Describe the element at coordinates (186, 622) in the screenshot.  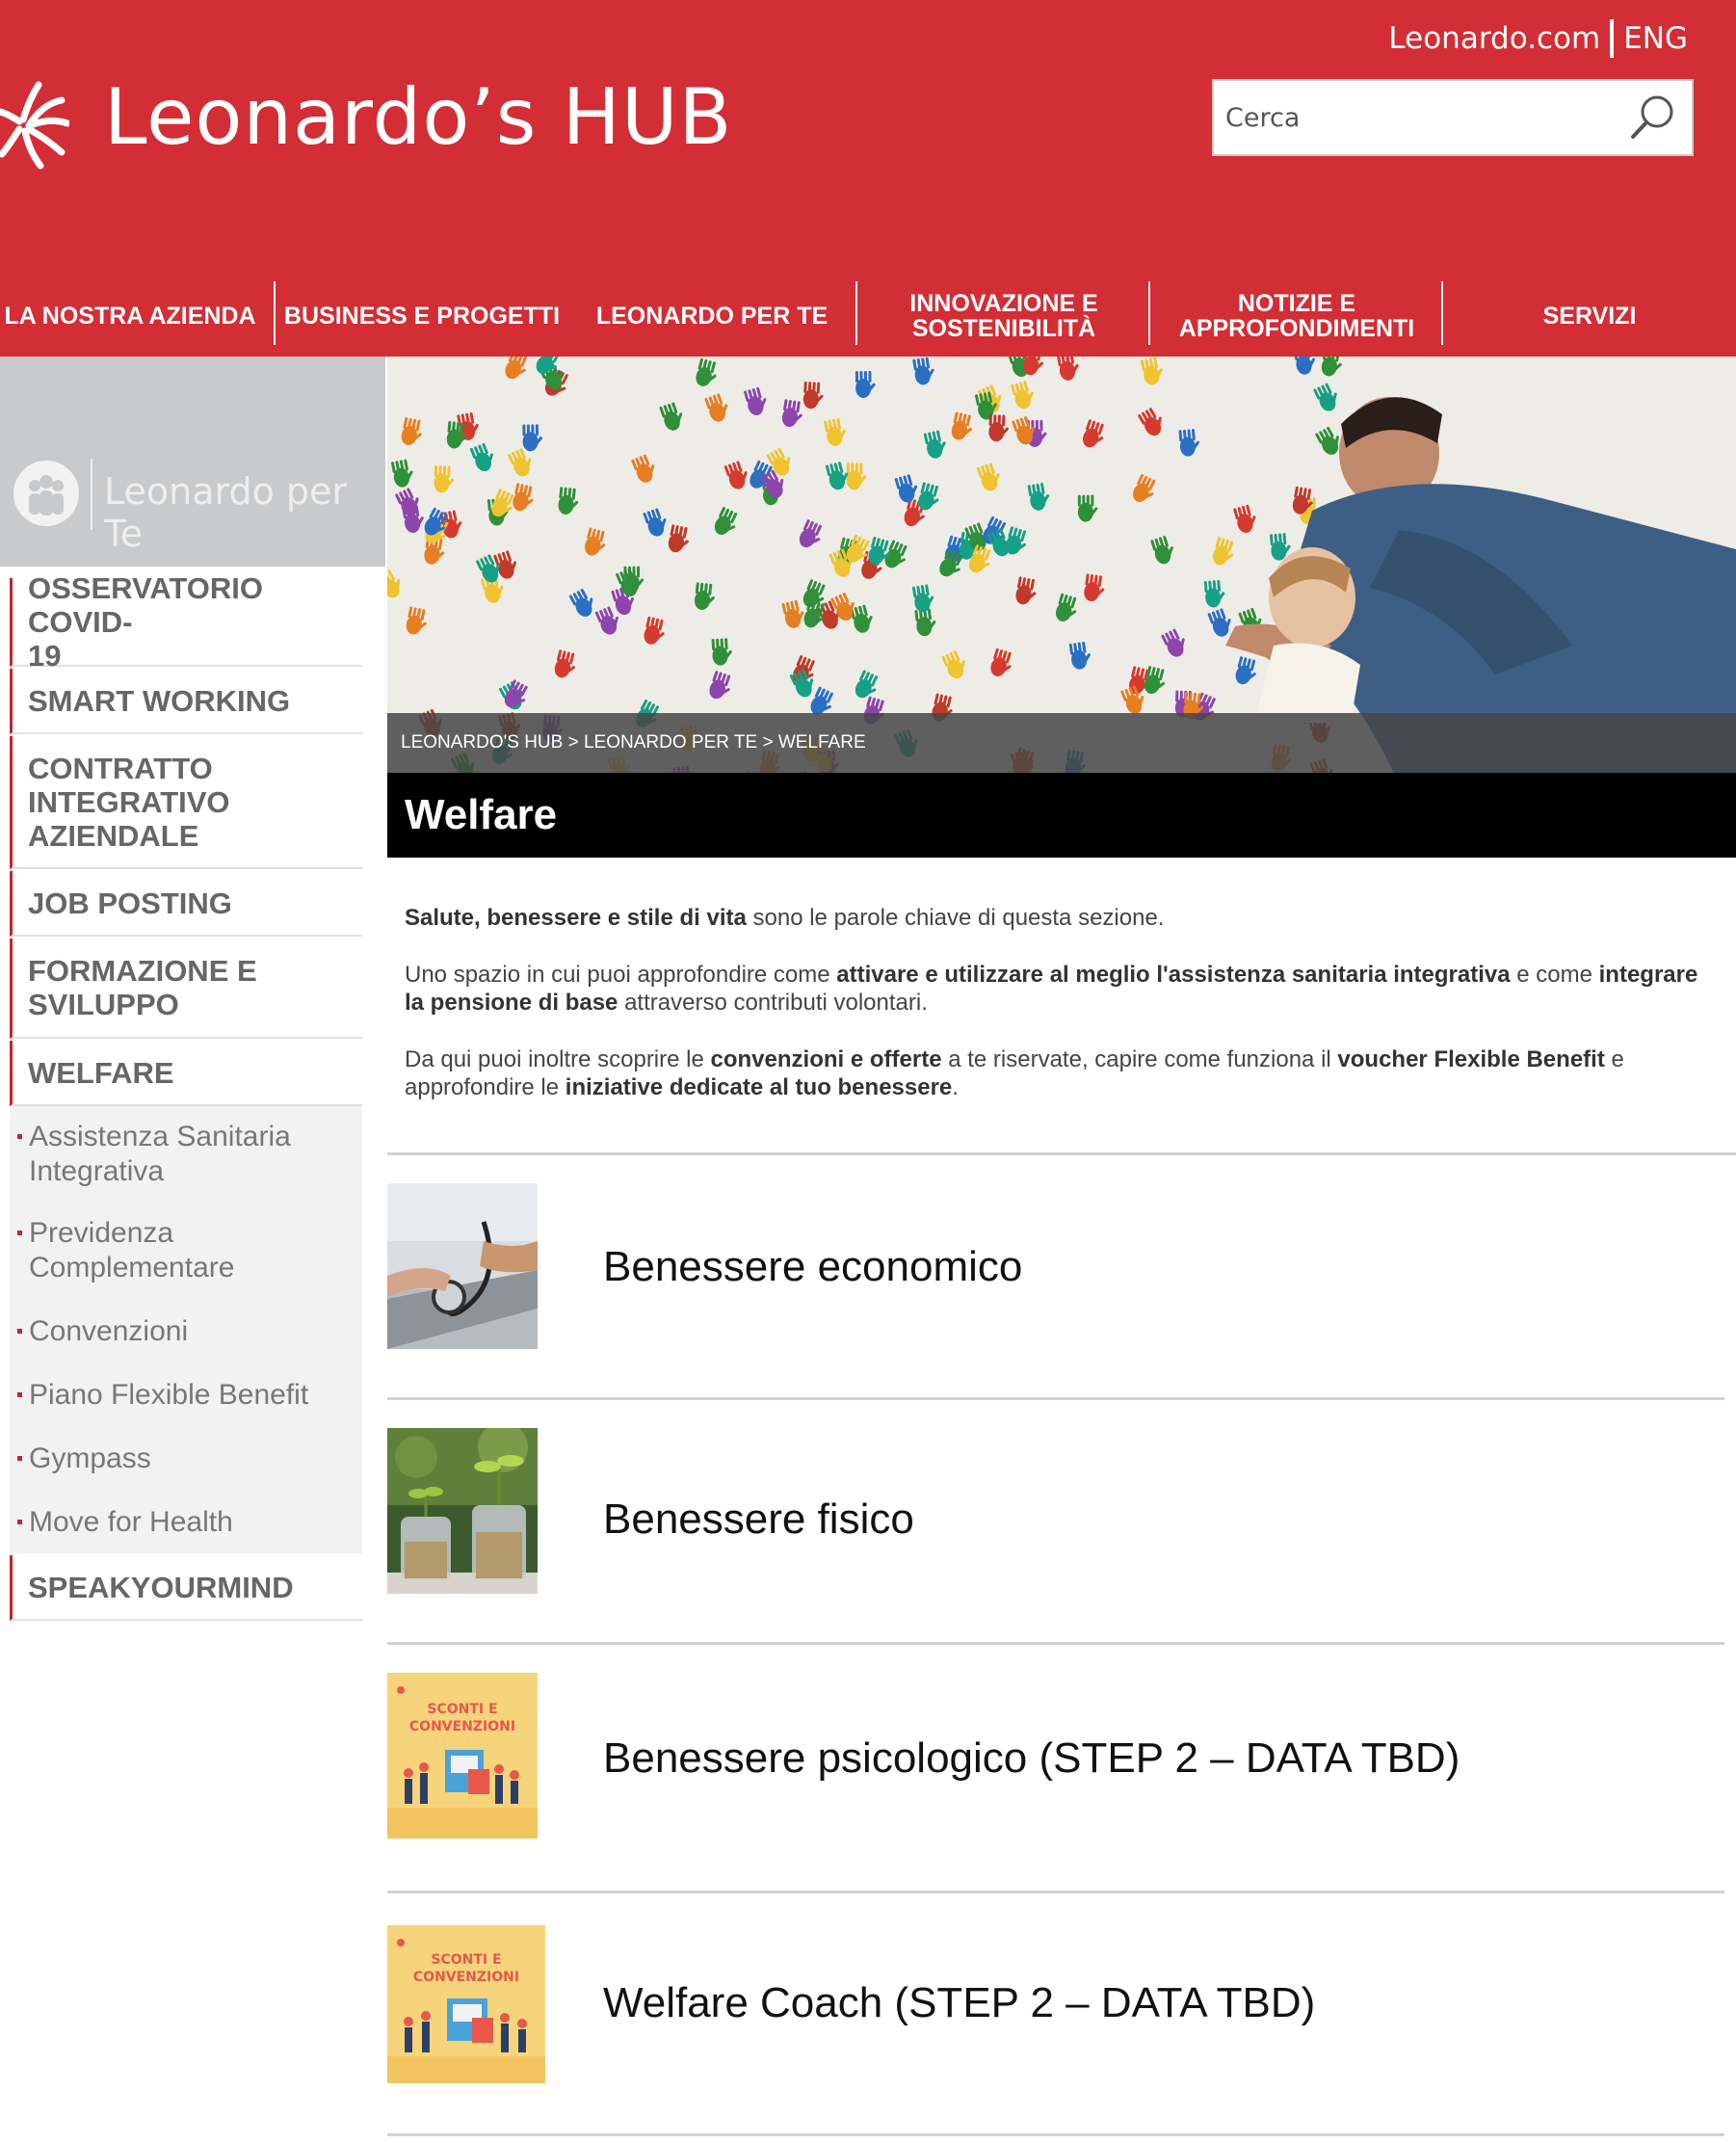
I see `sidebar-item-osservatorio-covid-19: OSSERVATORIO COVID- 19` at that location.